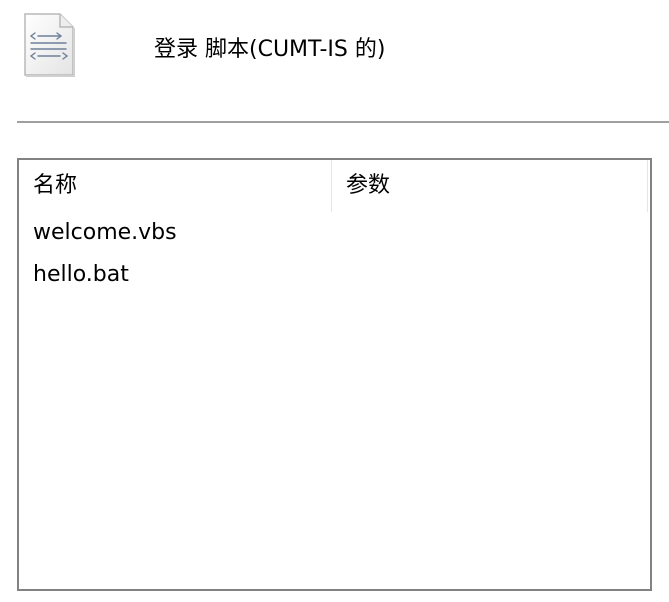 The image size is (669, 602). I want to click on list-item: hello.bat, so click(334, 275).